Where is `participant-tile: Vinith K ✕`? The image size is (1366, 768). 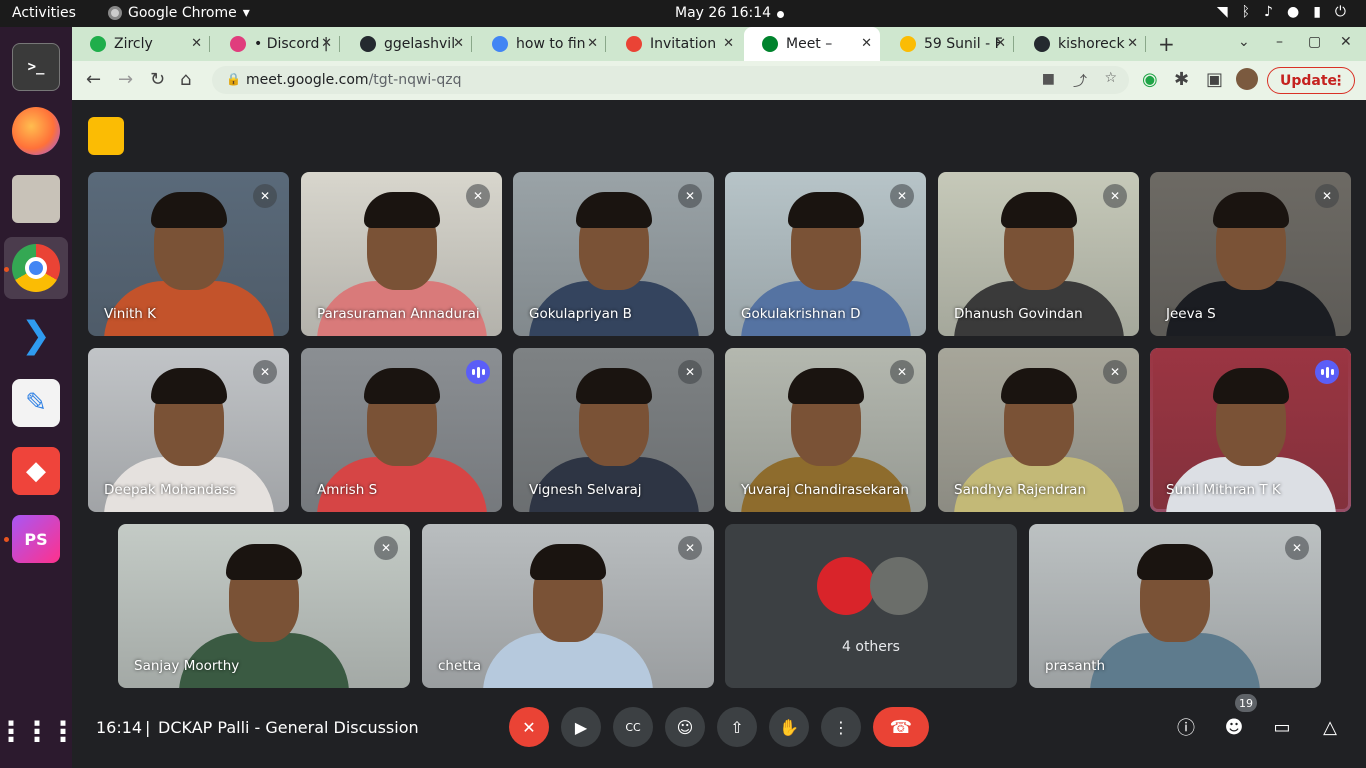 participant-tile: Vinith K ✕ is located at coordinates (188, 254).